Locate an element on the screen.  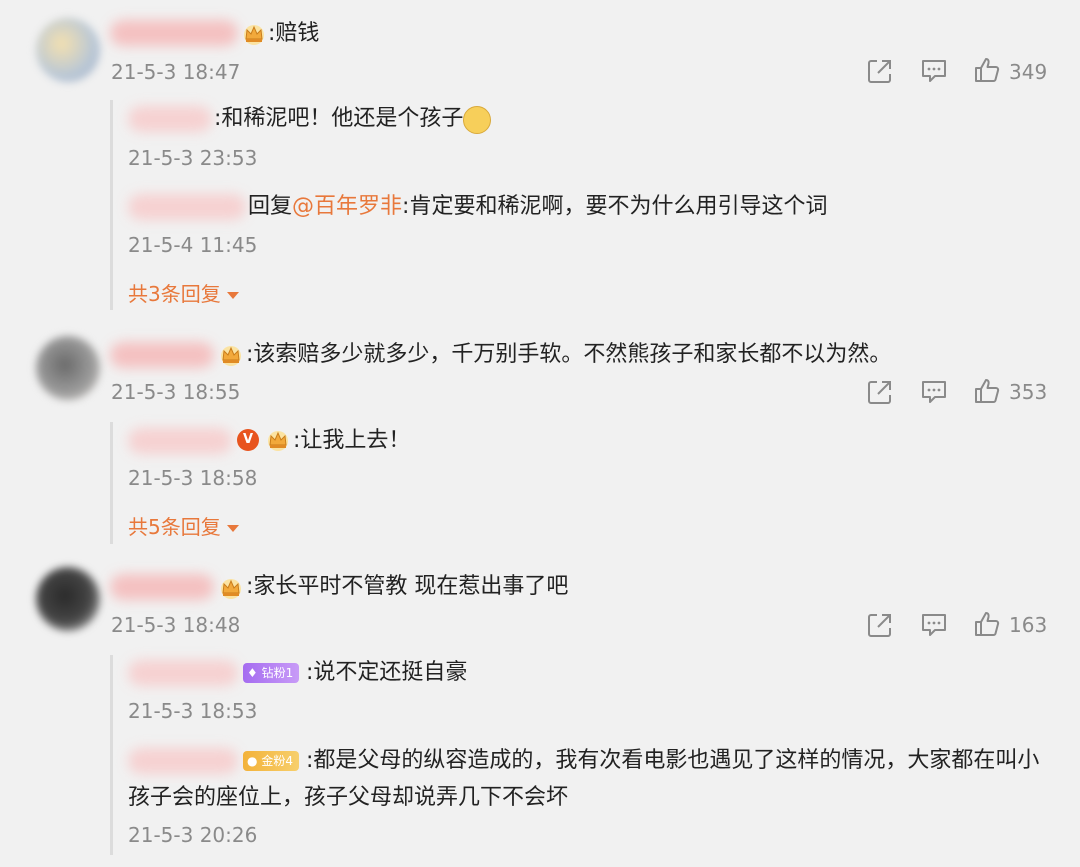
reply-text: :让我上去！ is located at coordinates (352, 440).